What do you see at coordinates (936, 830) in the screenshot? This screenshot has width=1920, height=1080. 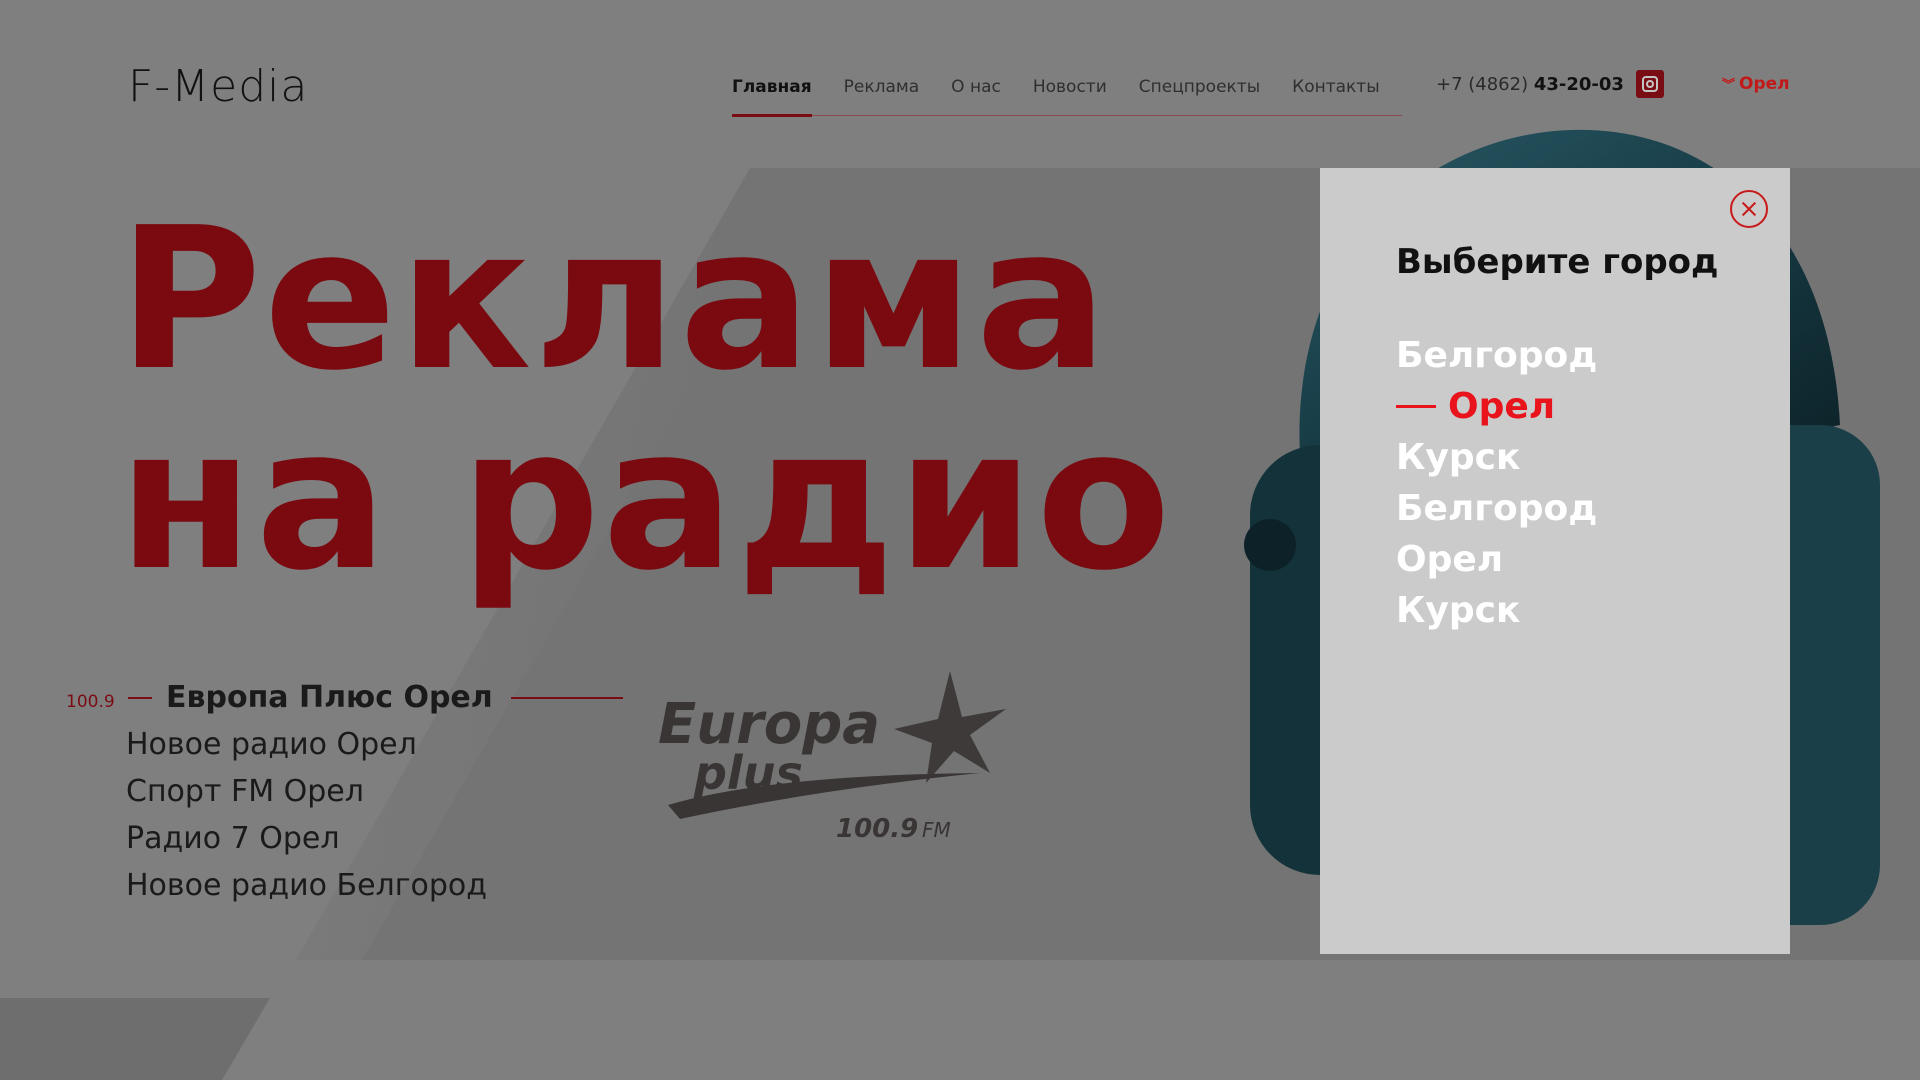 I see `logo-fm: FM` at bounding box center [936, 830].